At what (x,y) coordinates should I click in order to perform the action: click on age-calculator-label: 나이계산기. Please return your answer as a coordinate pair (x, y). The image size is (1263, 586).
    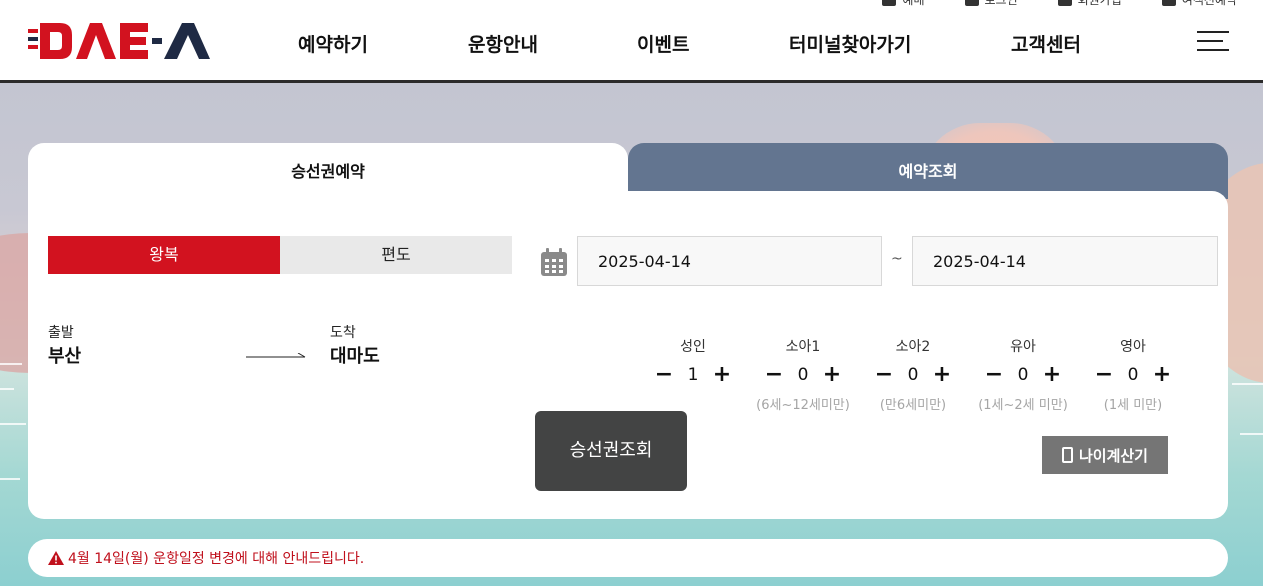
    Looking at the image, I should click on (1113, 455).